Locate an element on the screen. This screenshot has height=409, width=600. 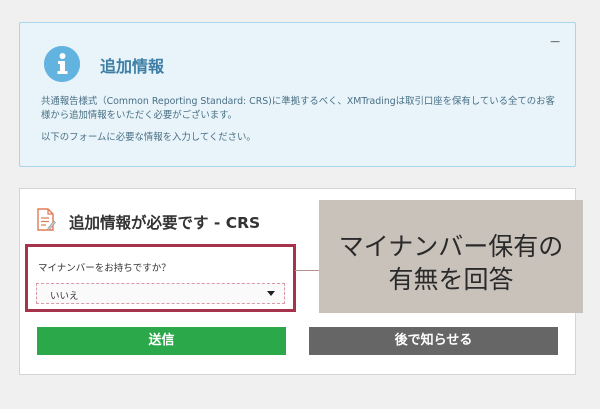
crs-title: 追加情報が必要です - CRS is located at coordinates (165, 223).